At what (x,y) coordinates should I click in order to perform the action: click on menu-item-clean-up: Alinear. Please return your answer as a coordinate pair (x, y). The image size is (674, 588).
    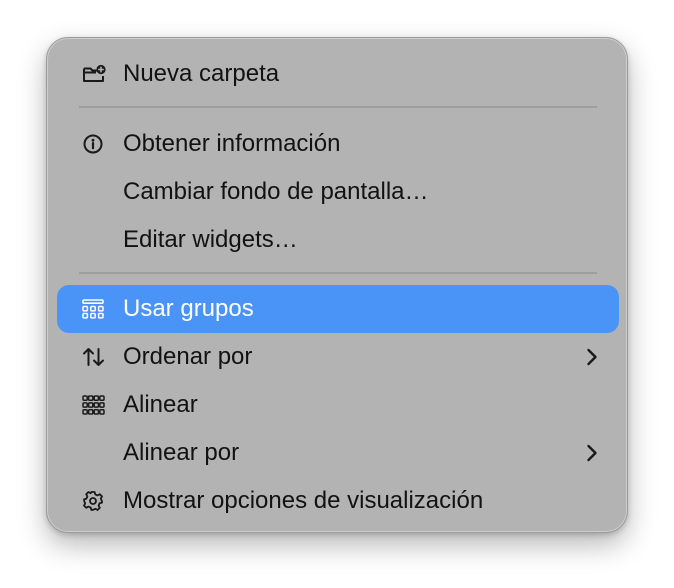
    Looking at the image, I should click on (338, 405).